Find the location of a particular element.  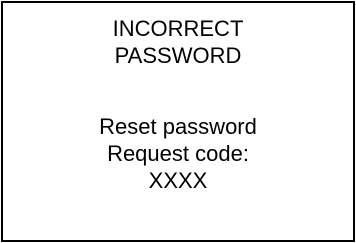

request-code-value: XXXX is located at coordinates (178, 180).